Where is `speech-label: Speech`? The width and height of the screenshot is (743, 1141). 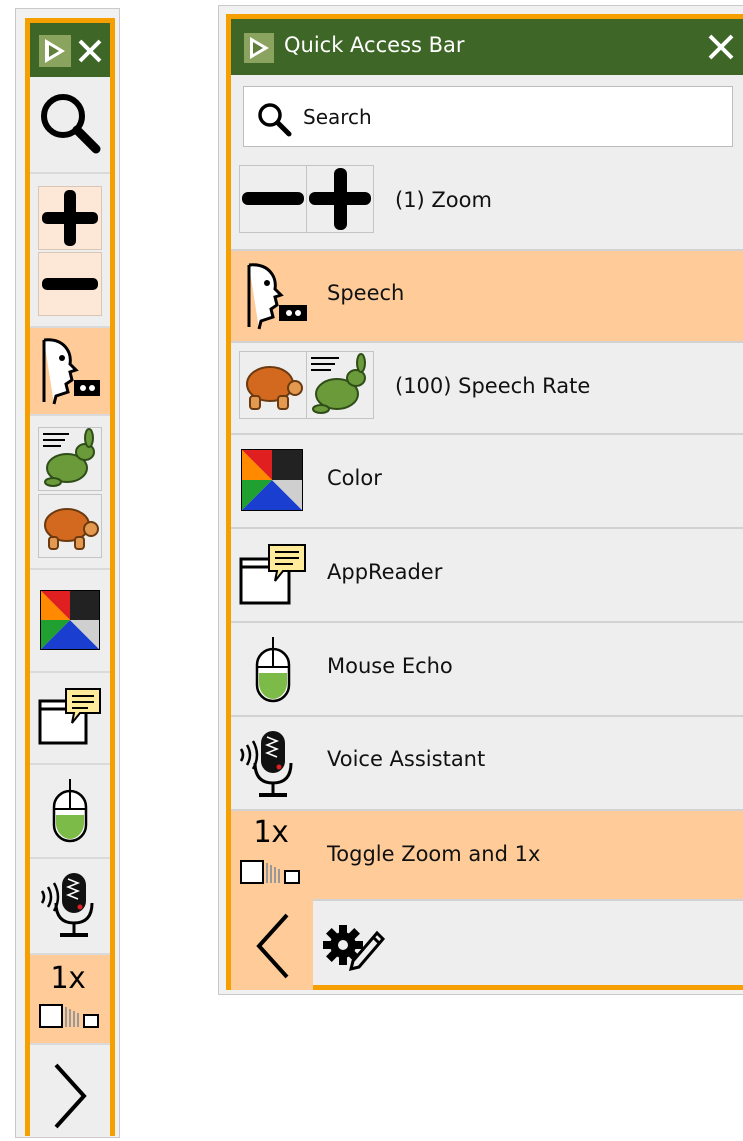 speech-label: Speech is located at coordinates (366, 293).